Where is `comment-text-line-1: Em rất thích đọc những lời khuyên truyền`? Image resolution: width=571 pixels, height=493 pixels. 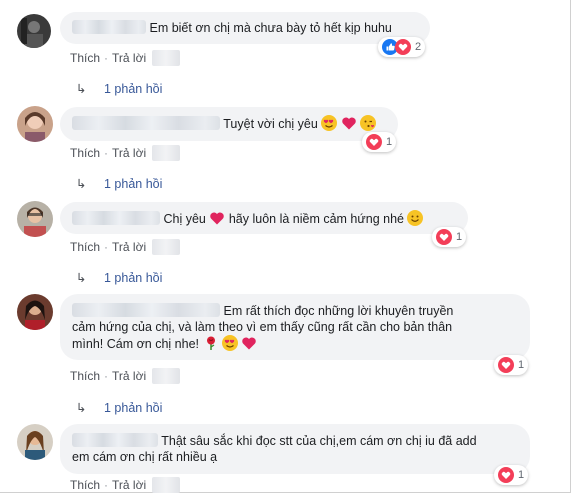
comment-text-line-1: Em rất thích đọc những lời khuyên truyền is located at coordinates (338, 311).